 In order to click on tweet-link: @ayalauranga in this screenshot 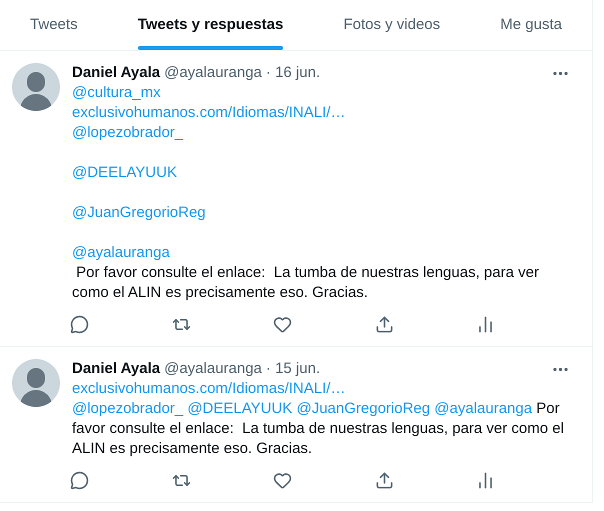, I will do `click(121, 252)`.